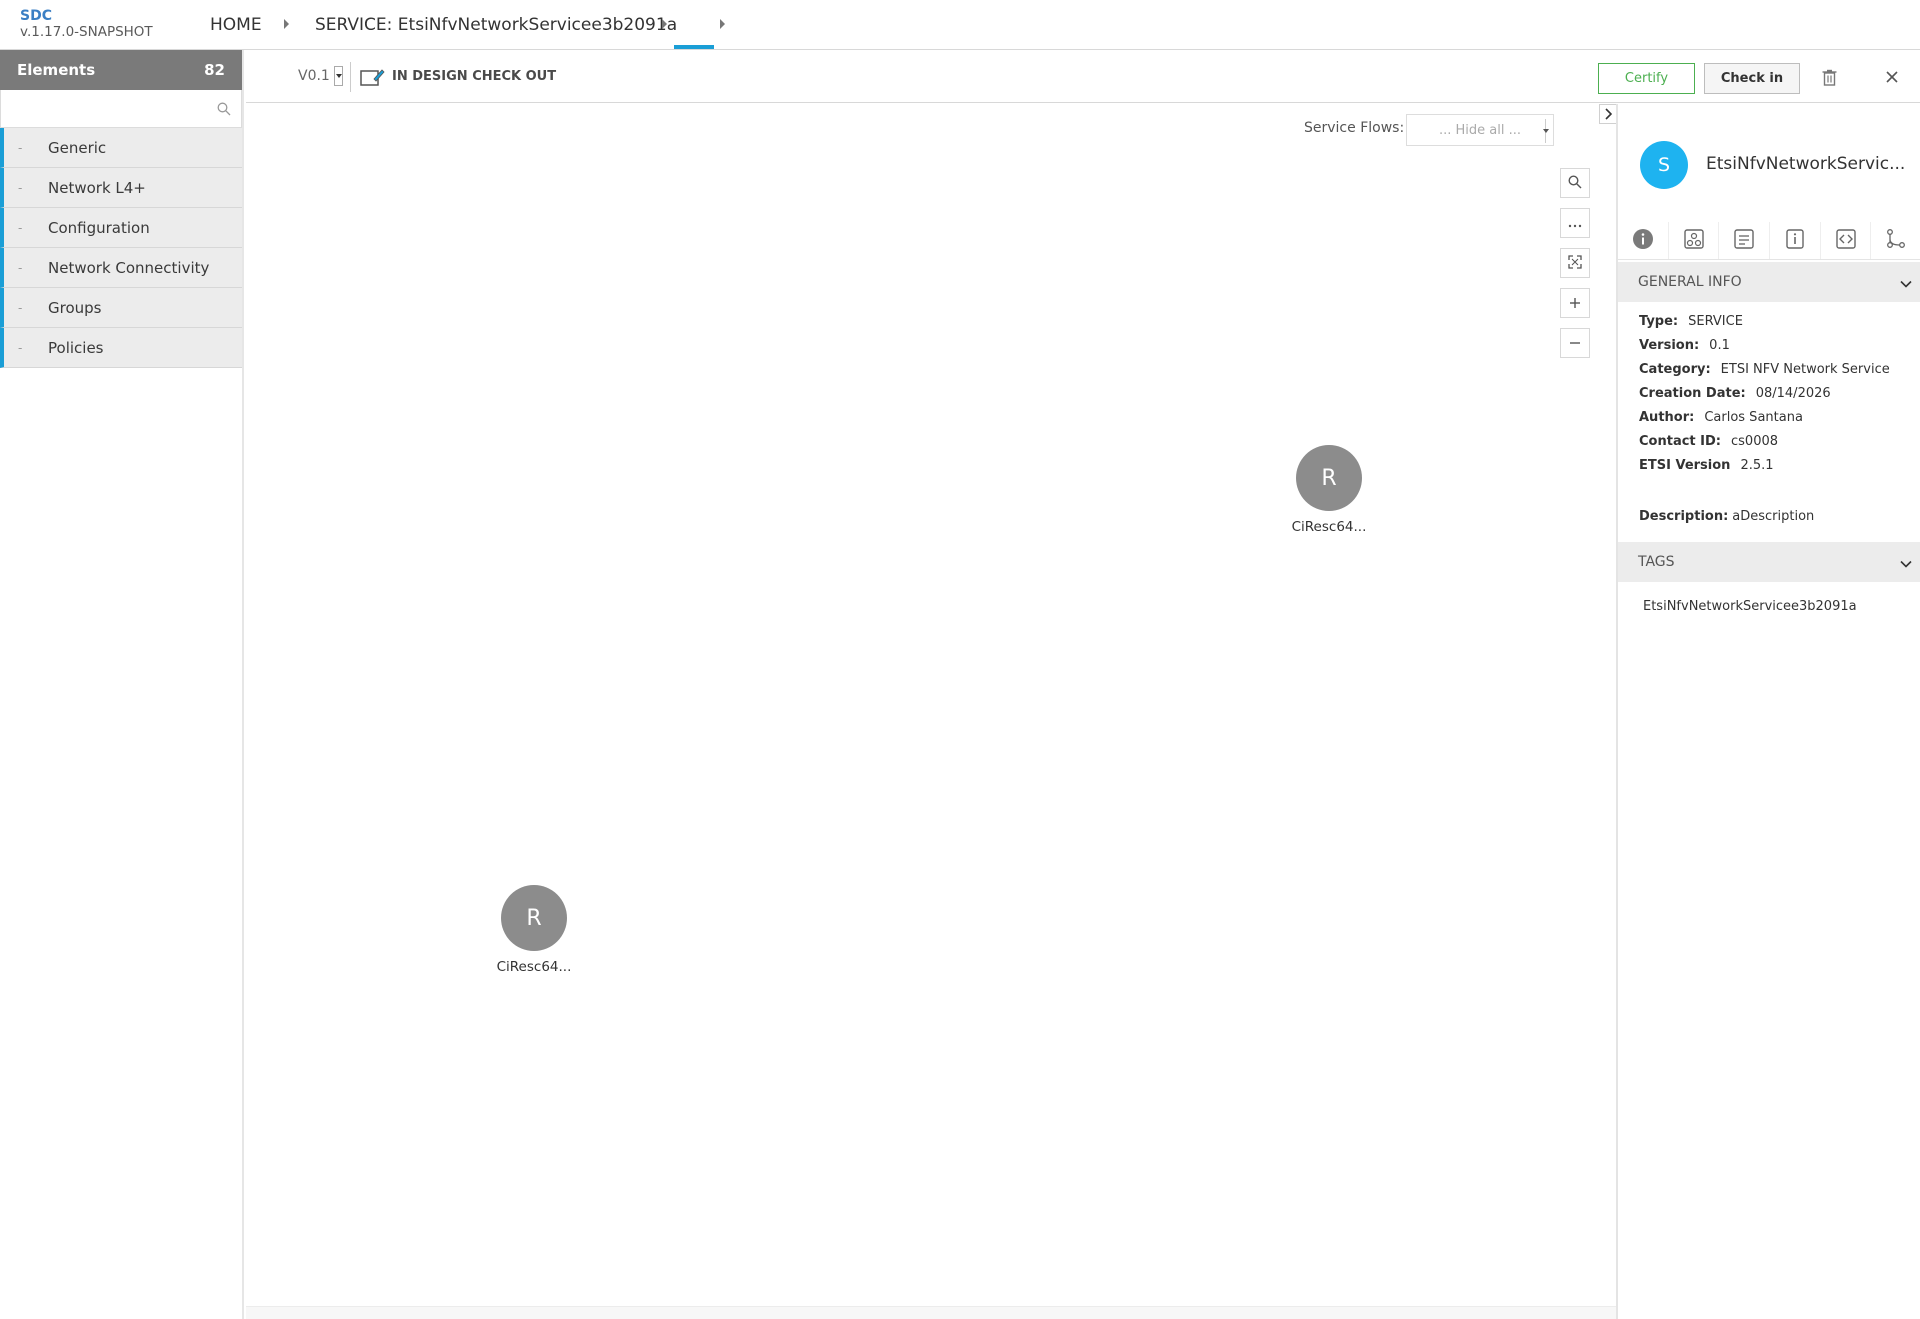 The image size is (1920, 1319). I want to click on panel-tabs, so click(1769, 241).